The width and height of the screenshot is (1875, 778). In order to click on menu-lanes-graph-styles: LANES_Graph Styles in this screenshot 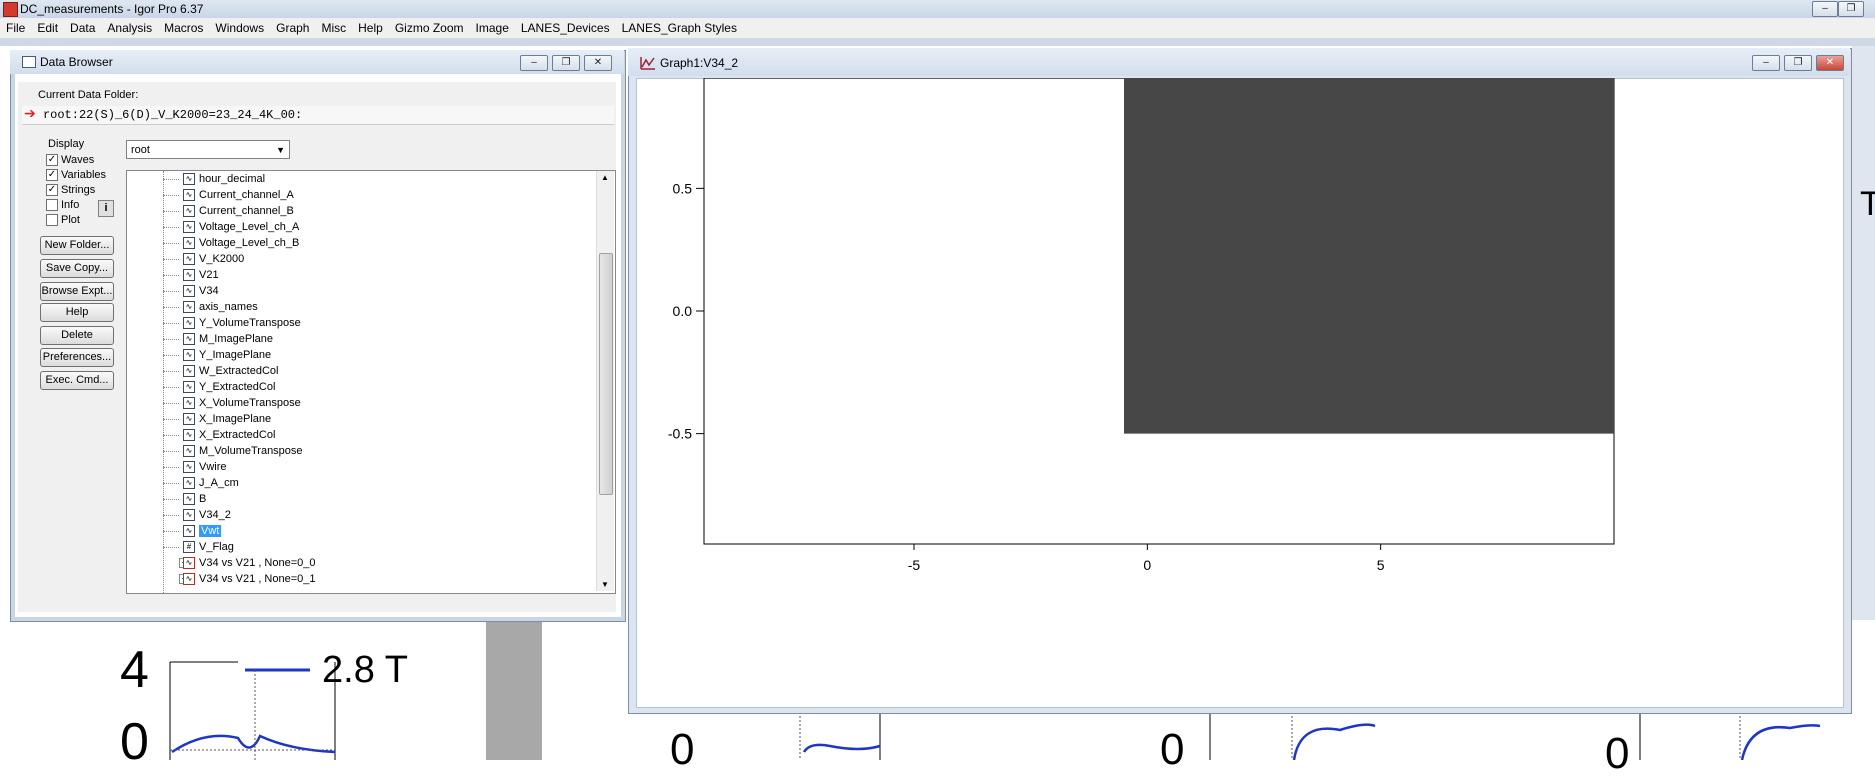, I will do `click(679, 28)`.